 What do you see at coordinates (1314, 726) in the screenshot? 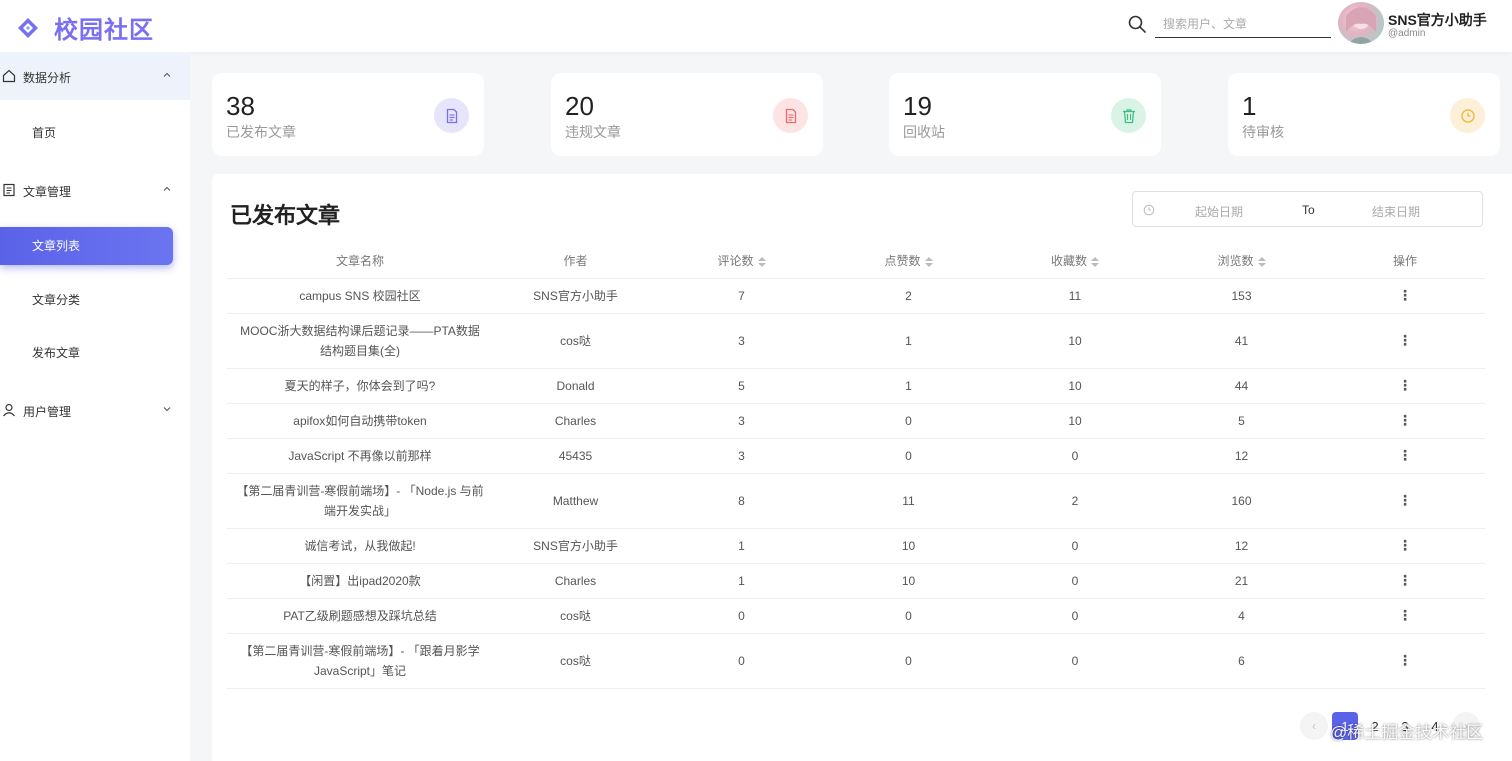
I see `prev-page-button: ‹` at bounding box center [1314, 726].